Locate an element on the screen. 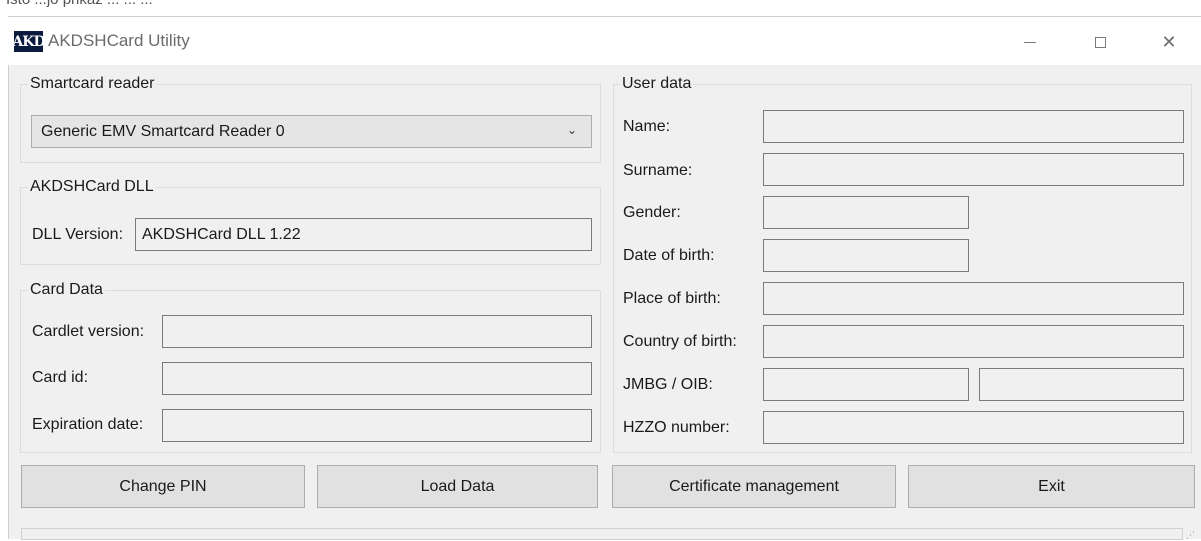 This screenshot has width=1201, height=541. dll-version-field: AKDSHCard DLL 1.22 is located at coordinates (363, 234).